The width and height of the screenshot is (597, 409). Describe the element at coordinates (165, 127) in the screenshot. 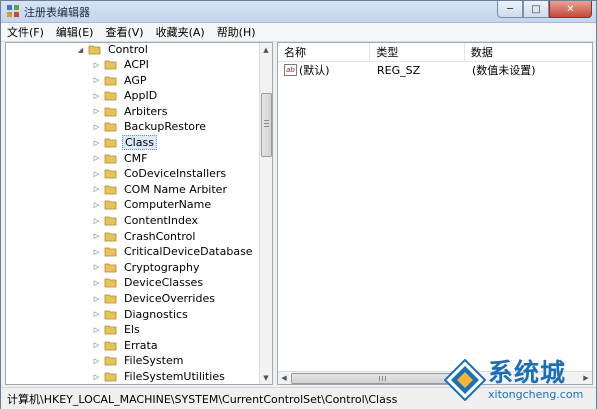

I see `tree-node-label: BackupRestore` at that location.